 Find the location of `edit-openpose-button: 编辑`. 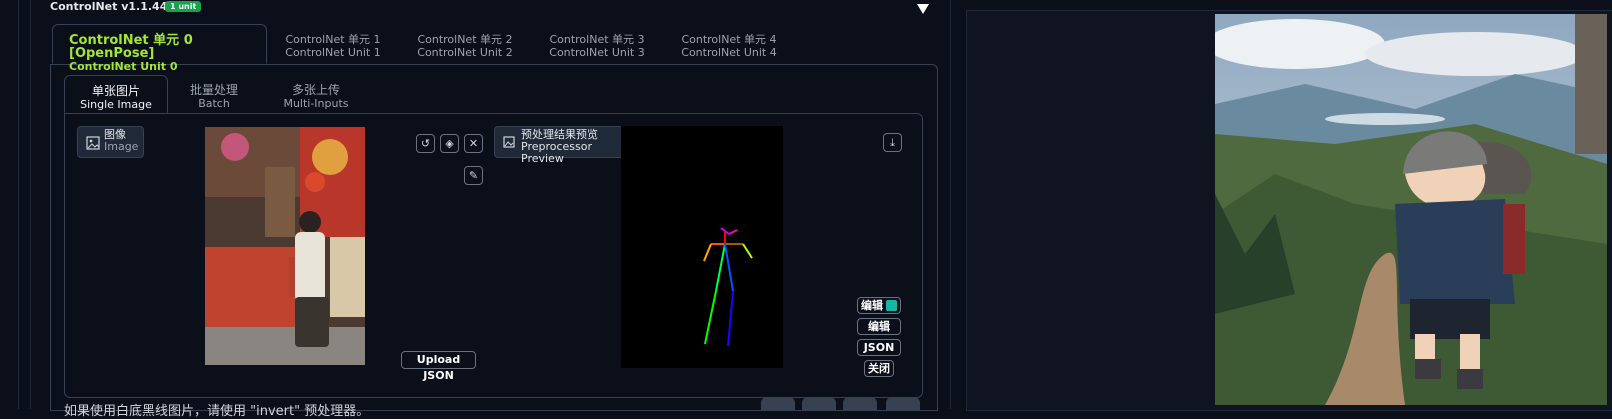

edit-openpose-button: 编辑 is located at coordinates (879, 305).